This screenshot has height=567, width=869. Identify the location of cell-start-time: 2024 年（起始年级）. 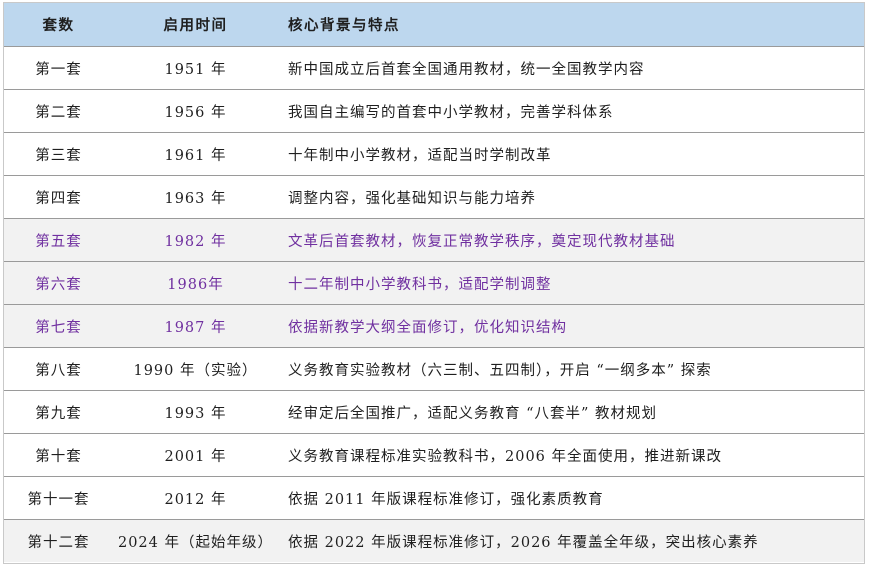
(195, 540).